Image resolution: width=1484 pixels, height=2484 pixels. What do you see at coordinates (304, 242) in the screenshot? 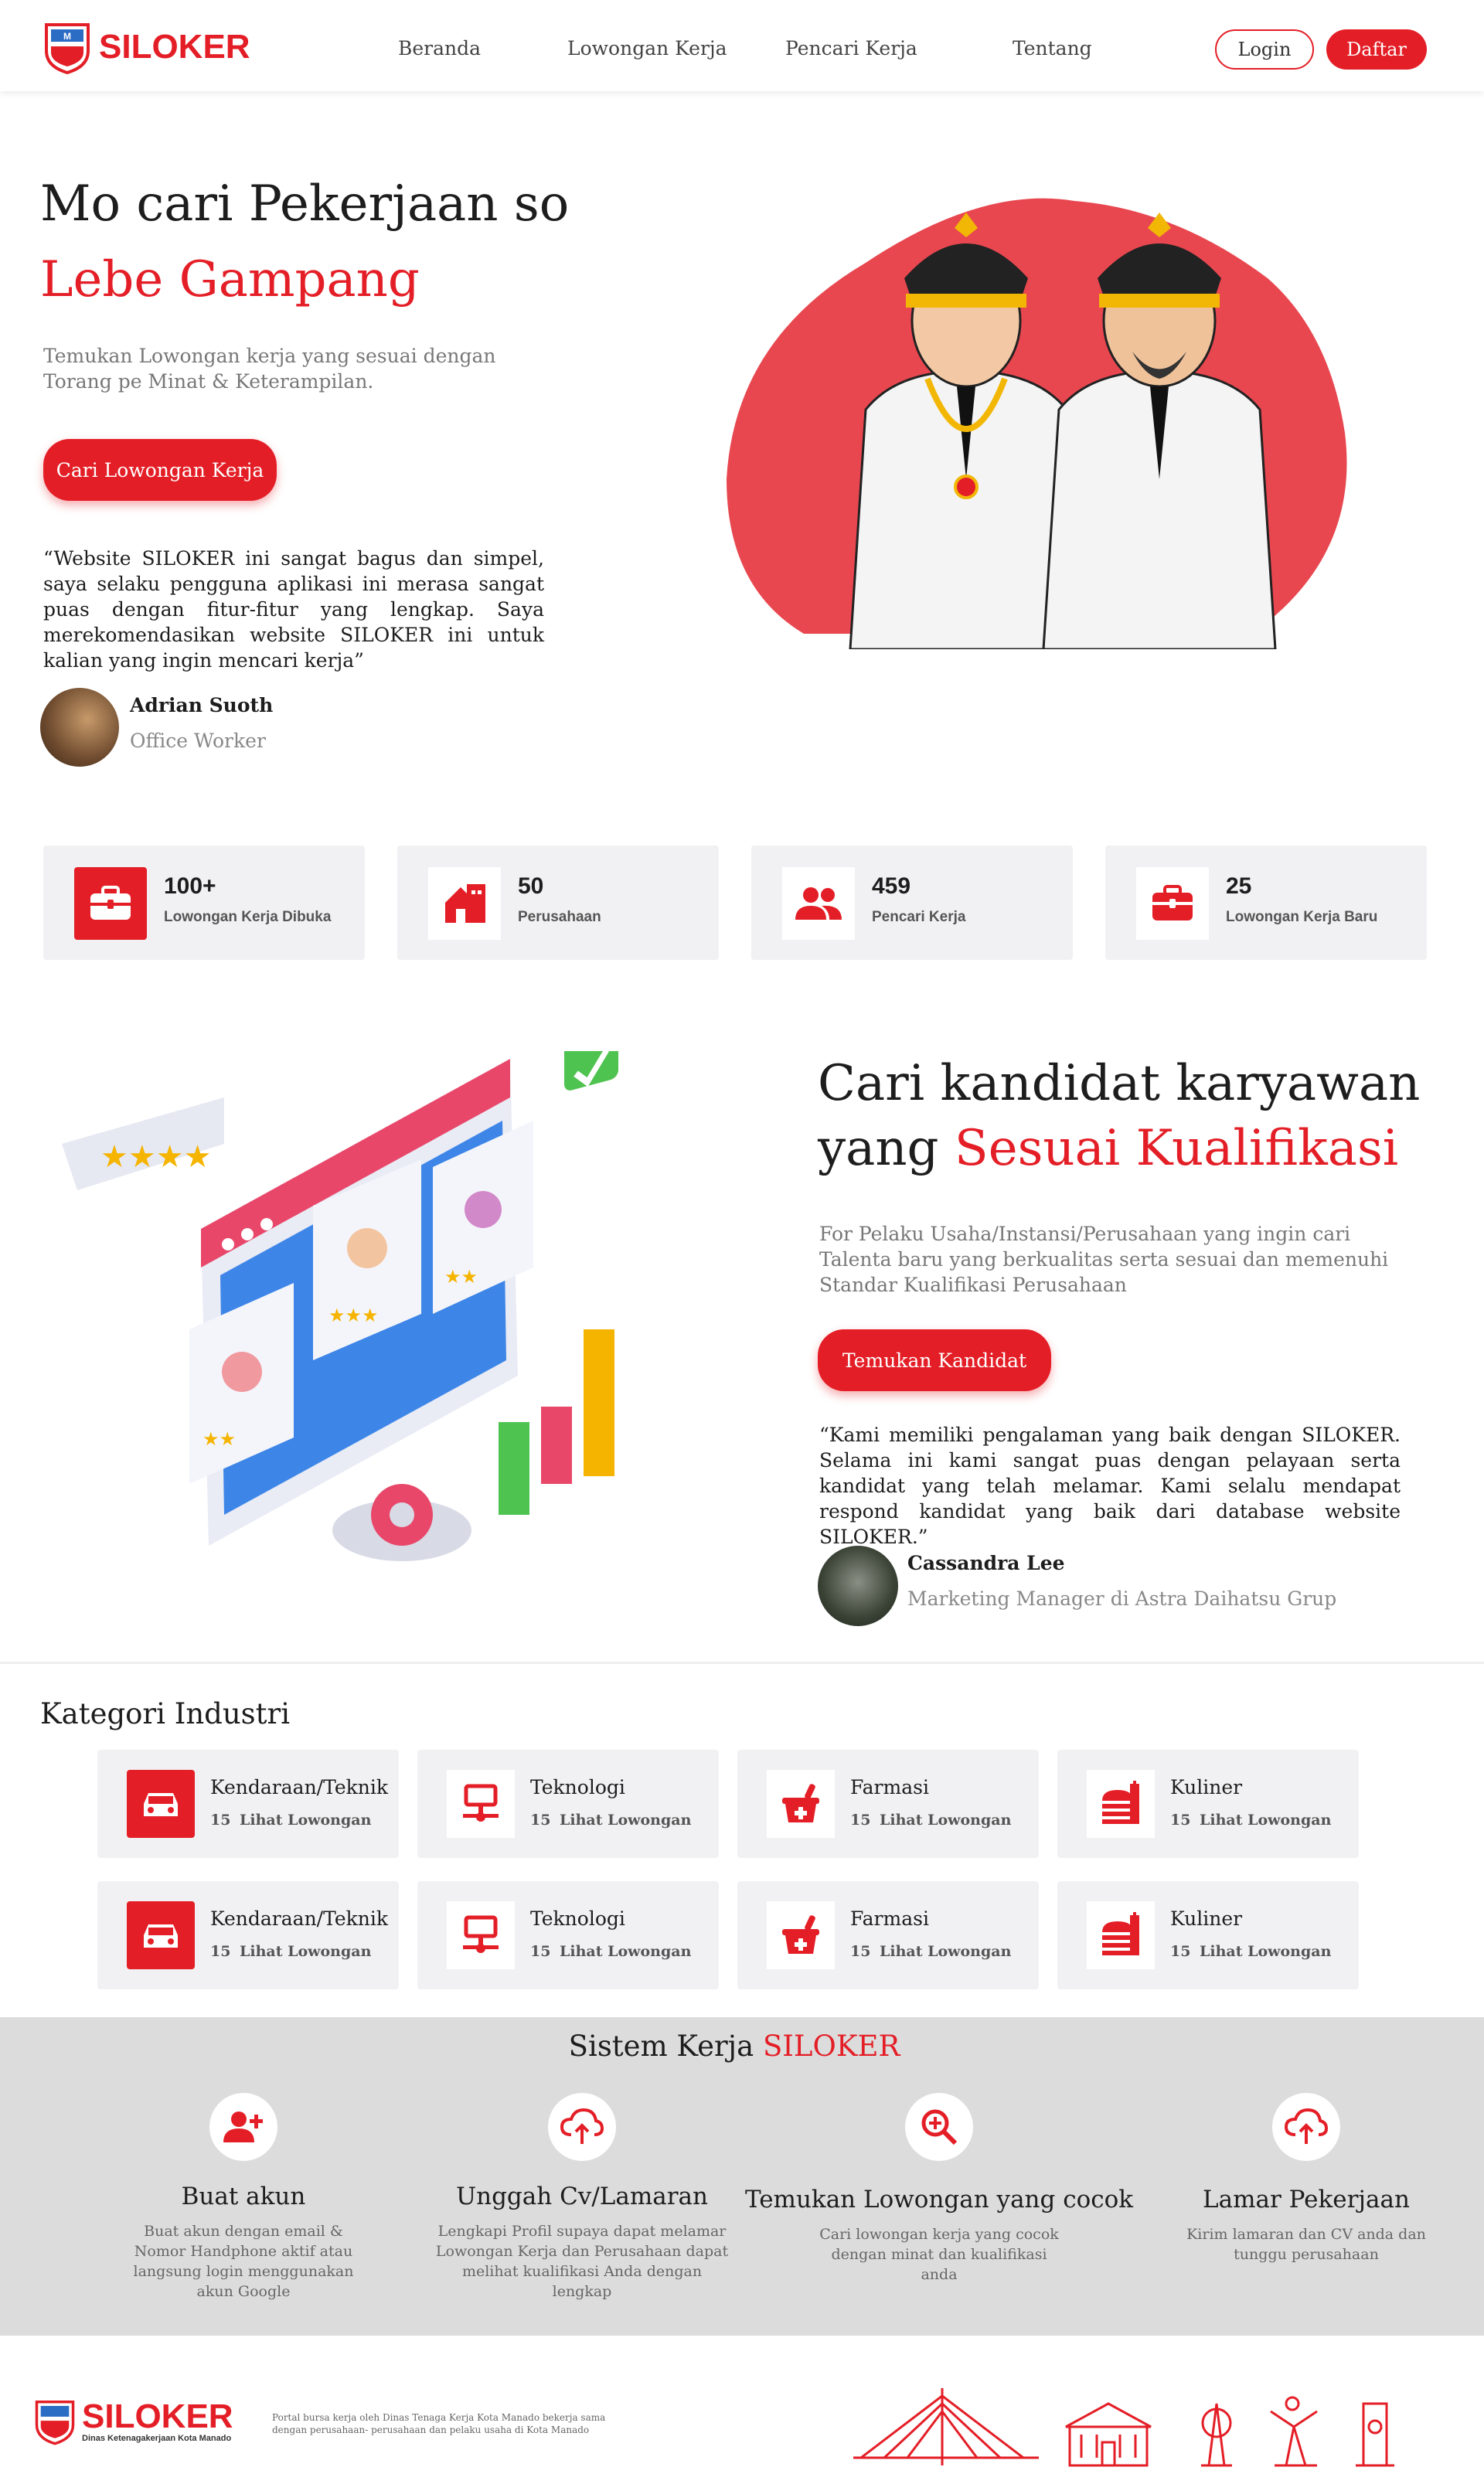
I see `hero-title: Mo cari Pekerjaan so Lebe Gampang` at bounding box center [304, 242].